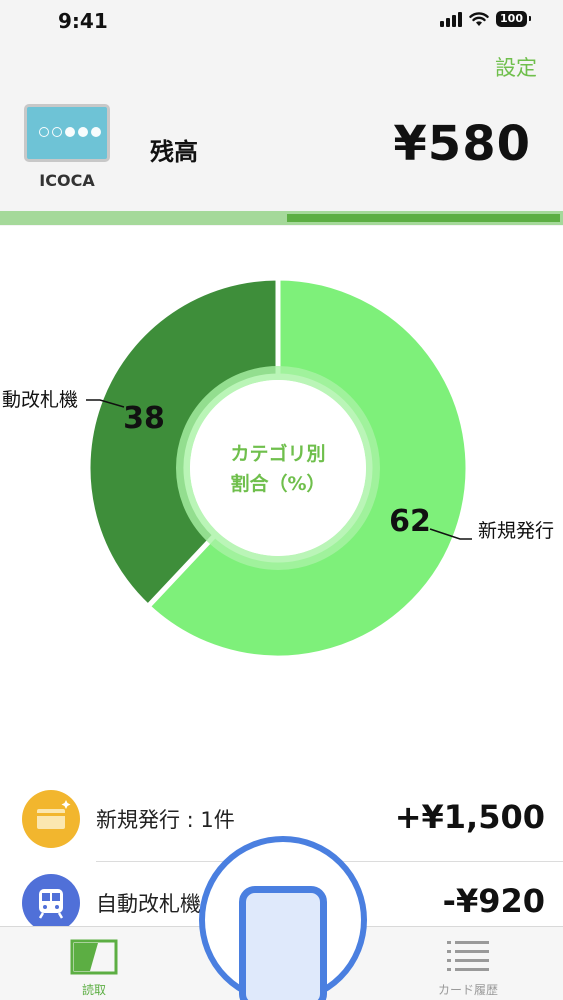  Describe the element at coordinates (469, 817) in the screenshot. I see `transaction-amount: +¥1,500` at that location.